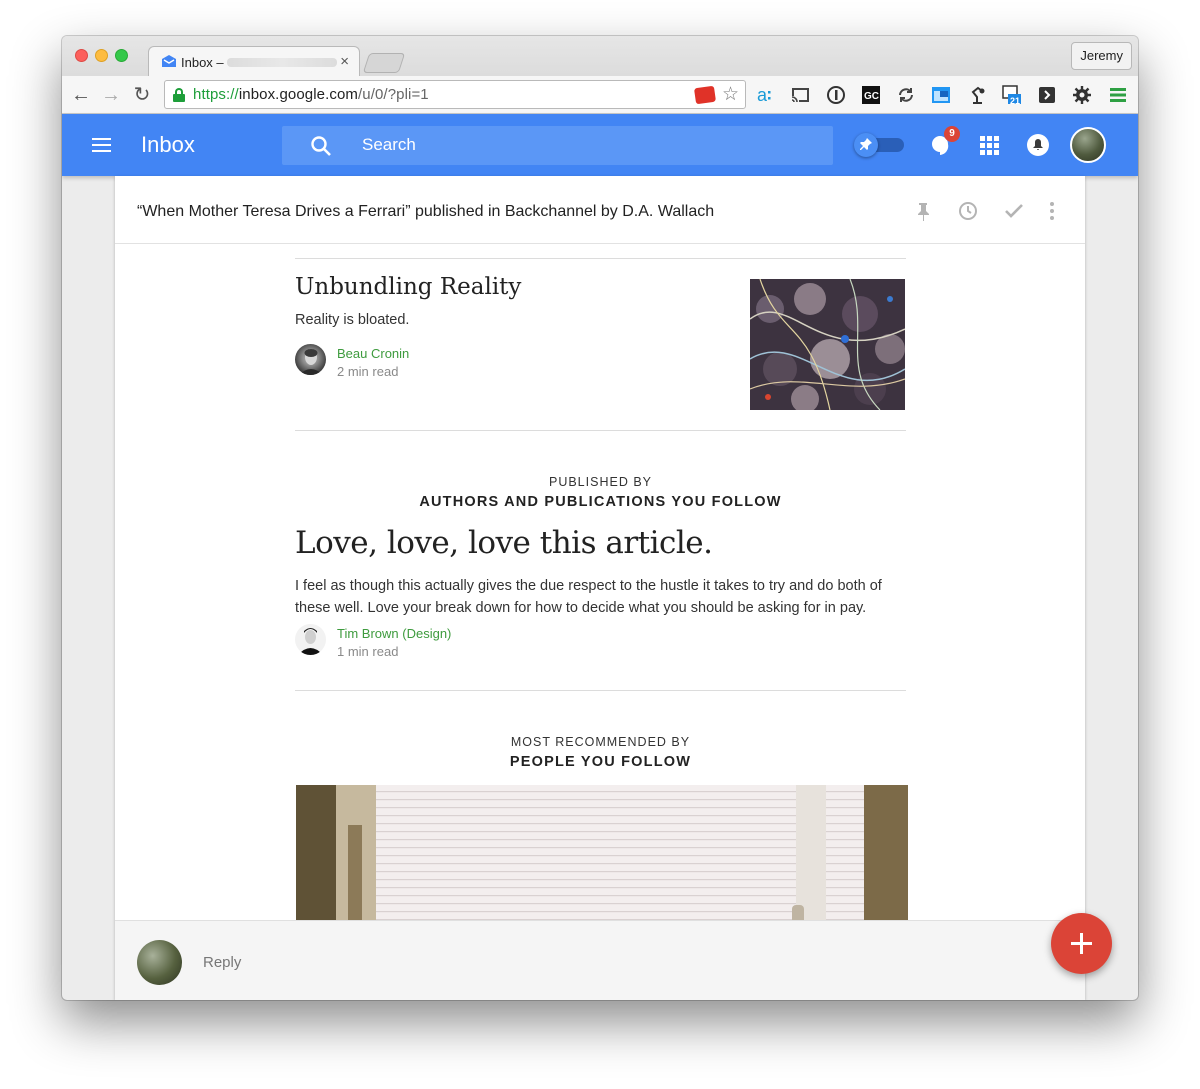  I want to click on onepassword-icon, so click(836, 95).